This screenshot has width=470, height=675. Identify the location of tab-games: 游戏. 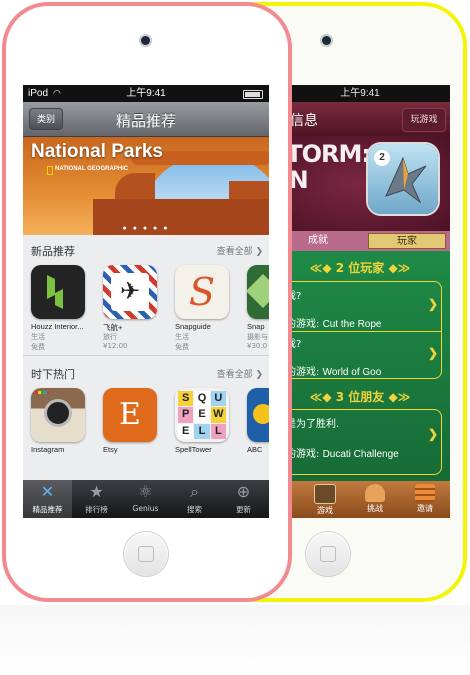
(325, 499).